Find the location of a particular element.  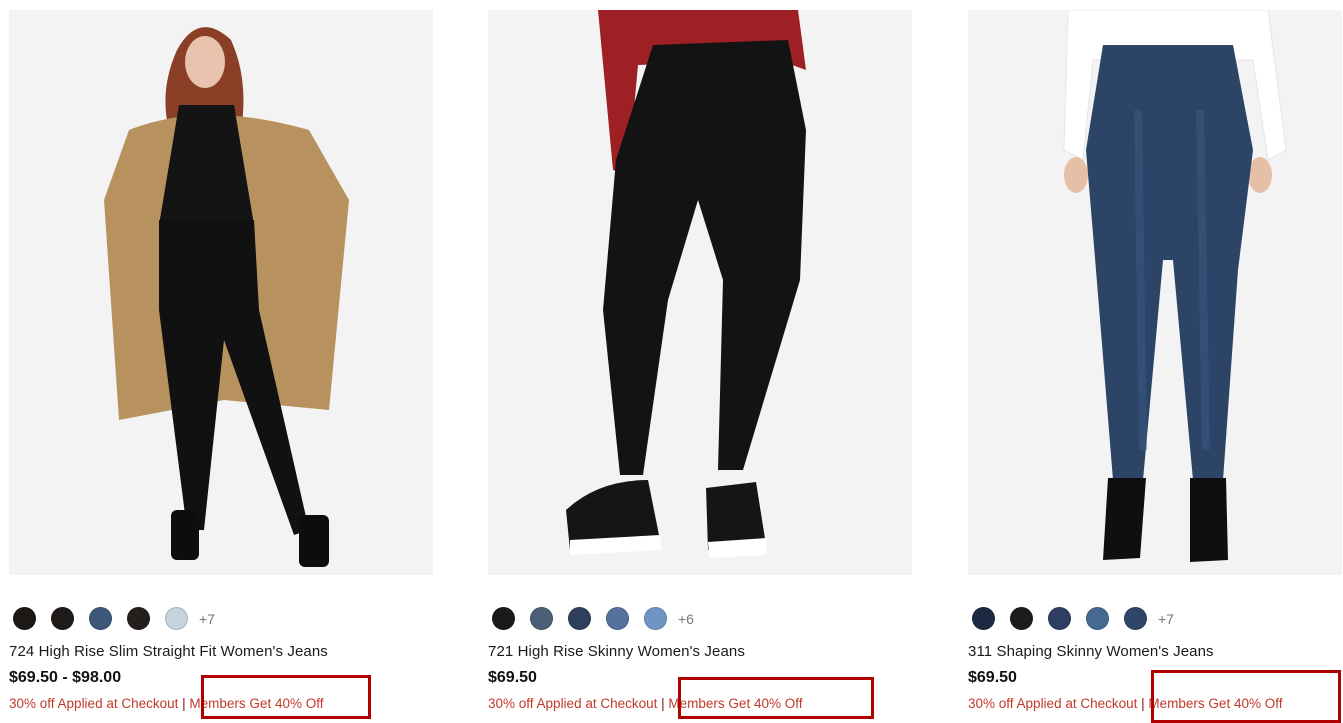

product-title: 721 High Rise Skinny Women's Jeans is located at coordinates (616, 651).